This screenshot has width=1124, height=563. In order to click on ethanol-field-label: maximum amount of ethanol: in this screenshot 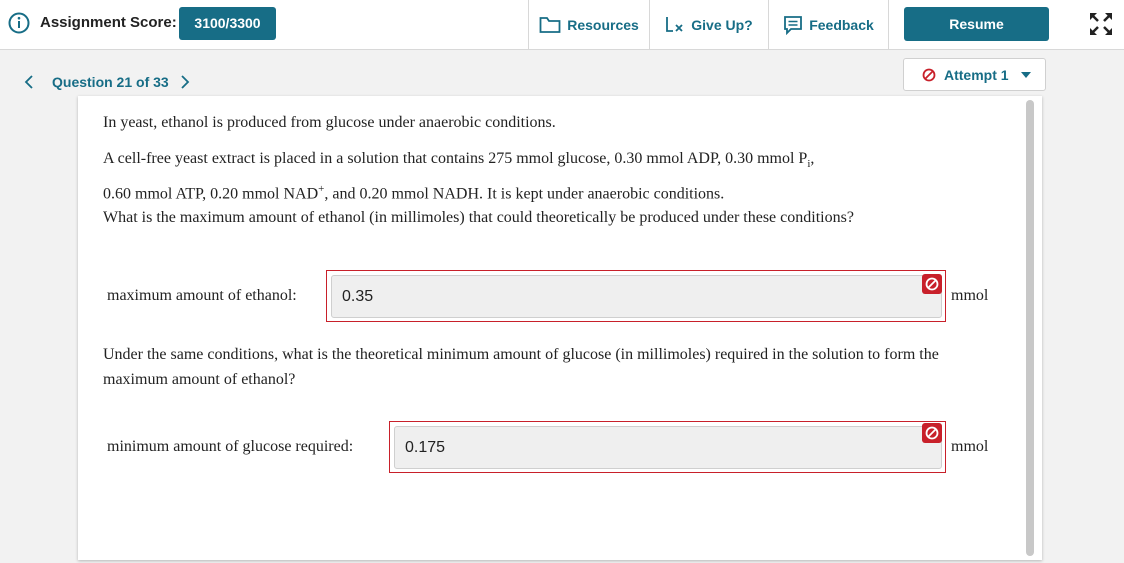, I will do `click(202, 295)`.